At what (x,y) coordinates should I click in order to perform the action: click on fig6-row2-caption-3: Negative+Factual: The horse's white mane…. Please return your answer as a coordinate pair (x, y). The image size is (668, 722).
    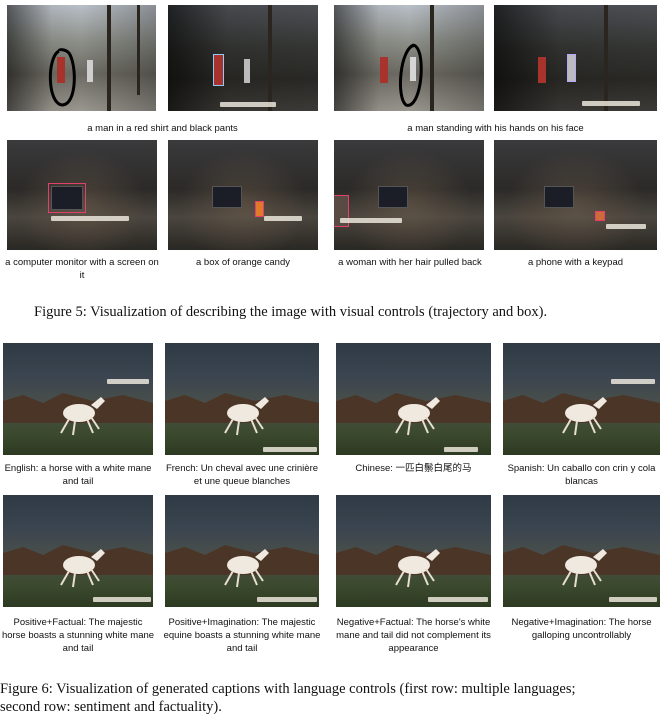
    Looking at the image, I should click on (413, 635).